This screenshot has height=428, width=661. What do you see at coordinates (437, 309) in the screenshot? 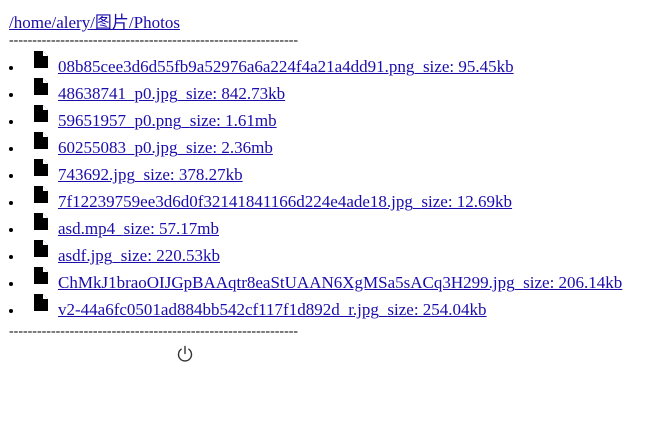
I see `file-size: size: 254.04kb` at bounding box center [437, 309].